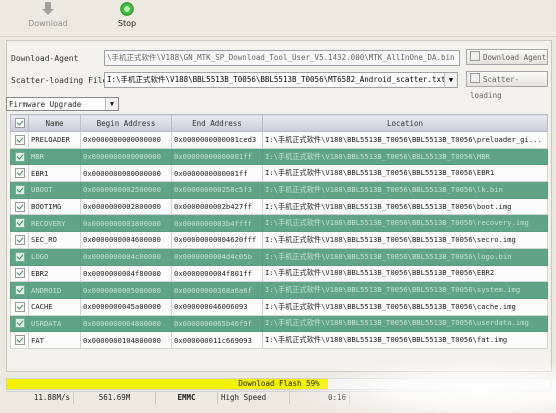 The image size is (556, 413). What do you see at coordinates (54, 156) in the screenshot?
I see `partition-name: MBR` at bounding box center [54, 156].